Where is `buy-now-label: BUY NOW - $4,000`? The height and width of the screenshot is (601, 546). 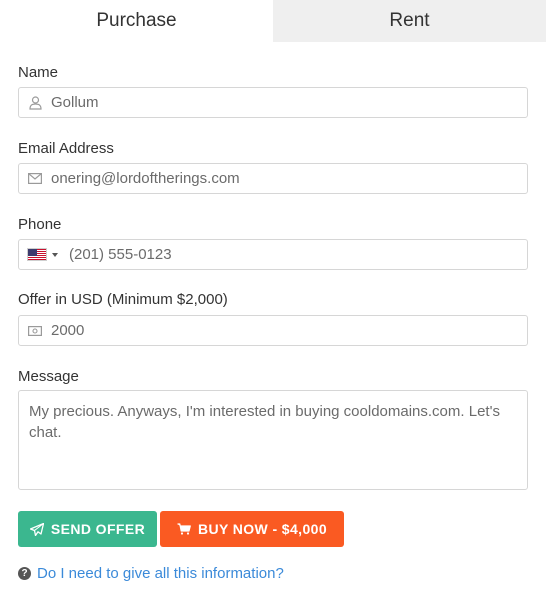
buy-now-label: BUY NOW - $4,000 is located at coordinates (262, 529).